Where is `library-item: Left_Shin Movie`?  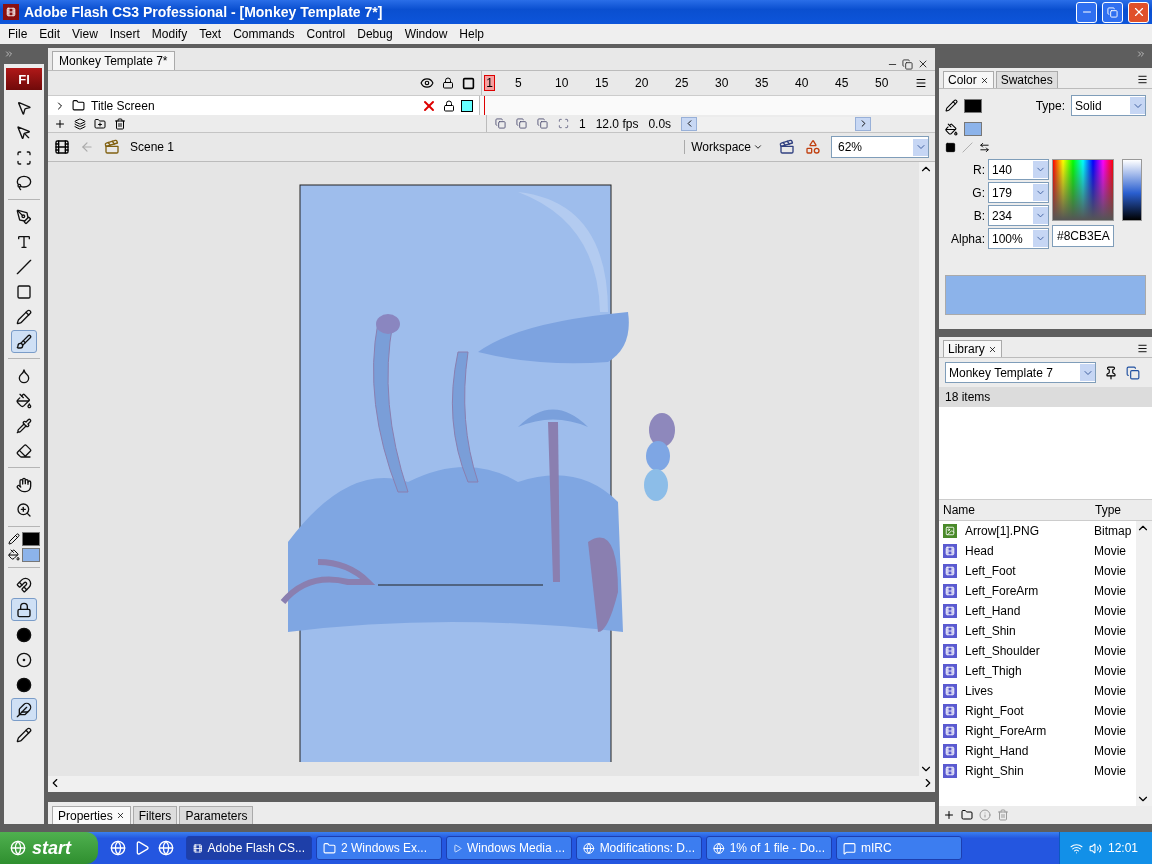 library-item: Left_Shin Movie is located at coordinates (1037, 631).